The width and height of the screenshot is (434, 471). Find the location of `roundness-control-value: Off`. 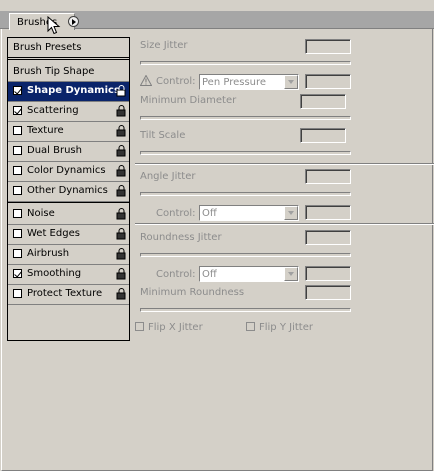

roundness-control-value: Off is located at coordinates (209, 274).